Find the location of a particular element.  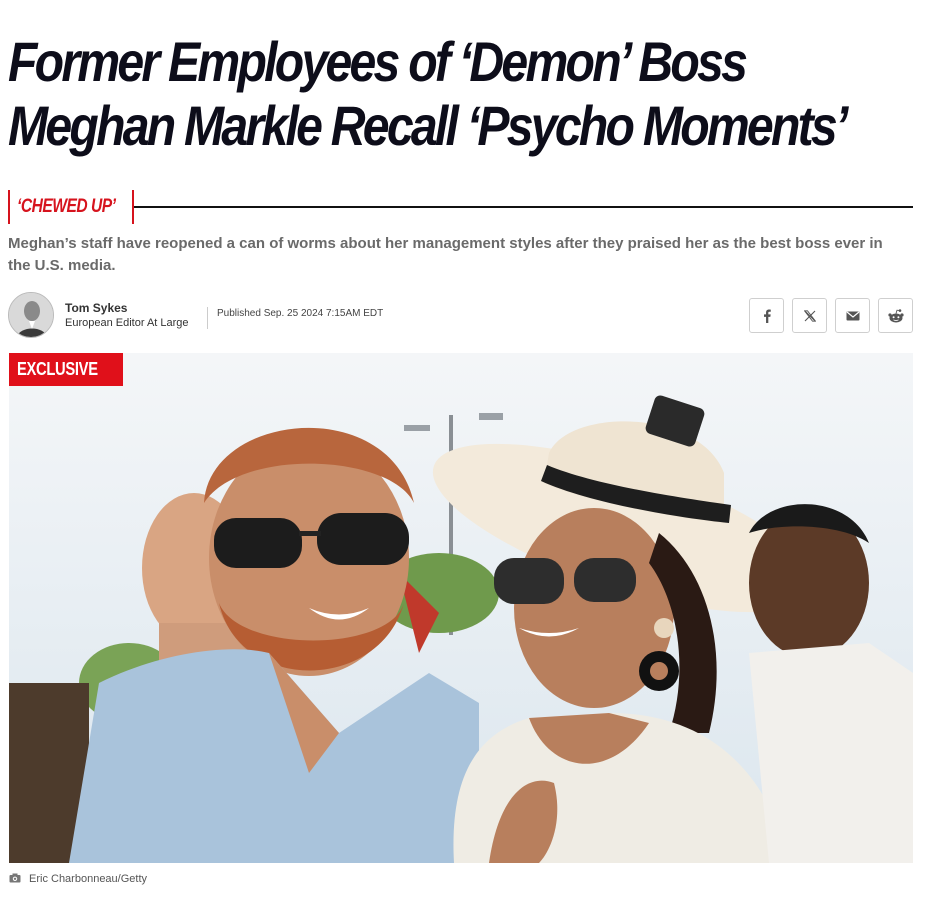

kicker-bar-left is located at coordinates (9, 207).